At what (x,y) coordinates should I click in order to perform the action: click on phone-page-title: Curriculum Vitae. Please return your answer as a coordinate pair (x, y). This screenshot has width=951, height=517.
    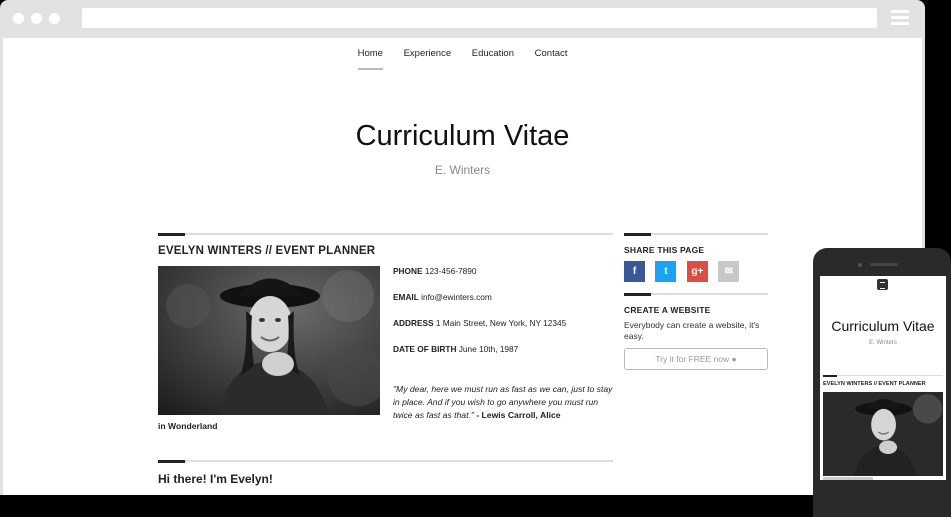
    Looking at the image, I should click on (883, 326).